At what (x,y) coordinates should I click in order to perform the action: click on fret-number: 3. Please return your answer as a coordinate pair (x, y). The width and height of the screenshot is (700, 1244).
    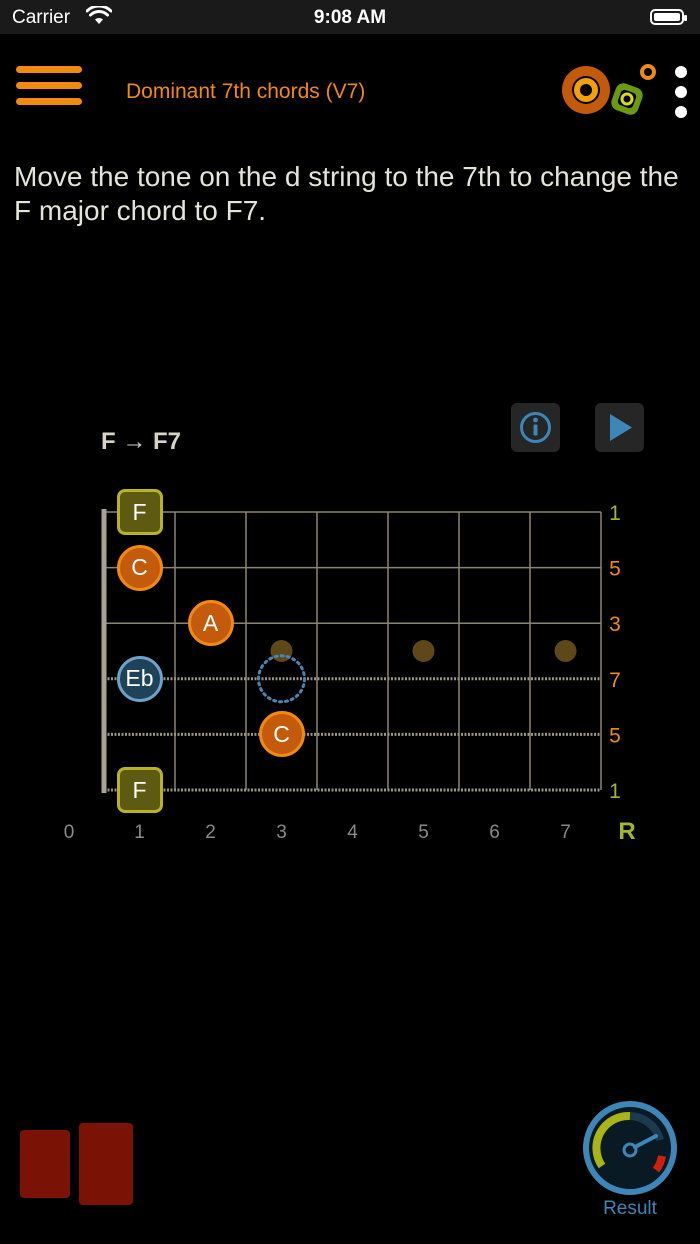
    Looking at the image, I should click on (281, 832).